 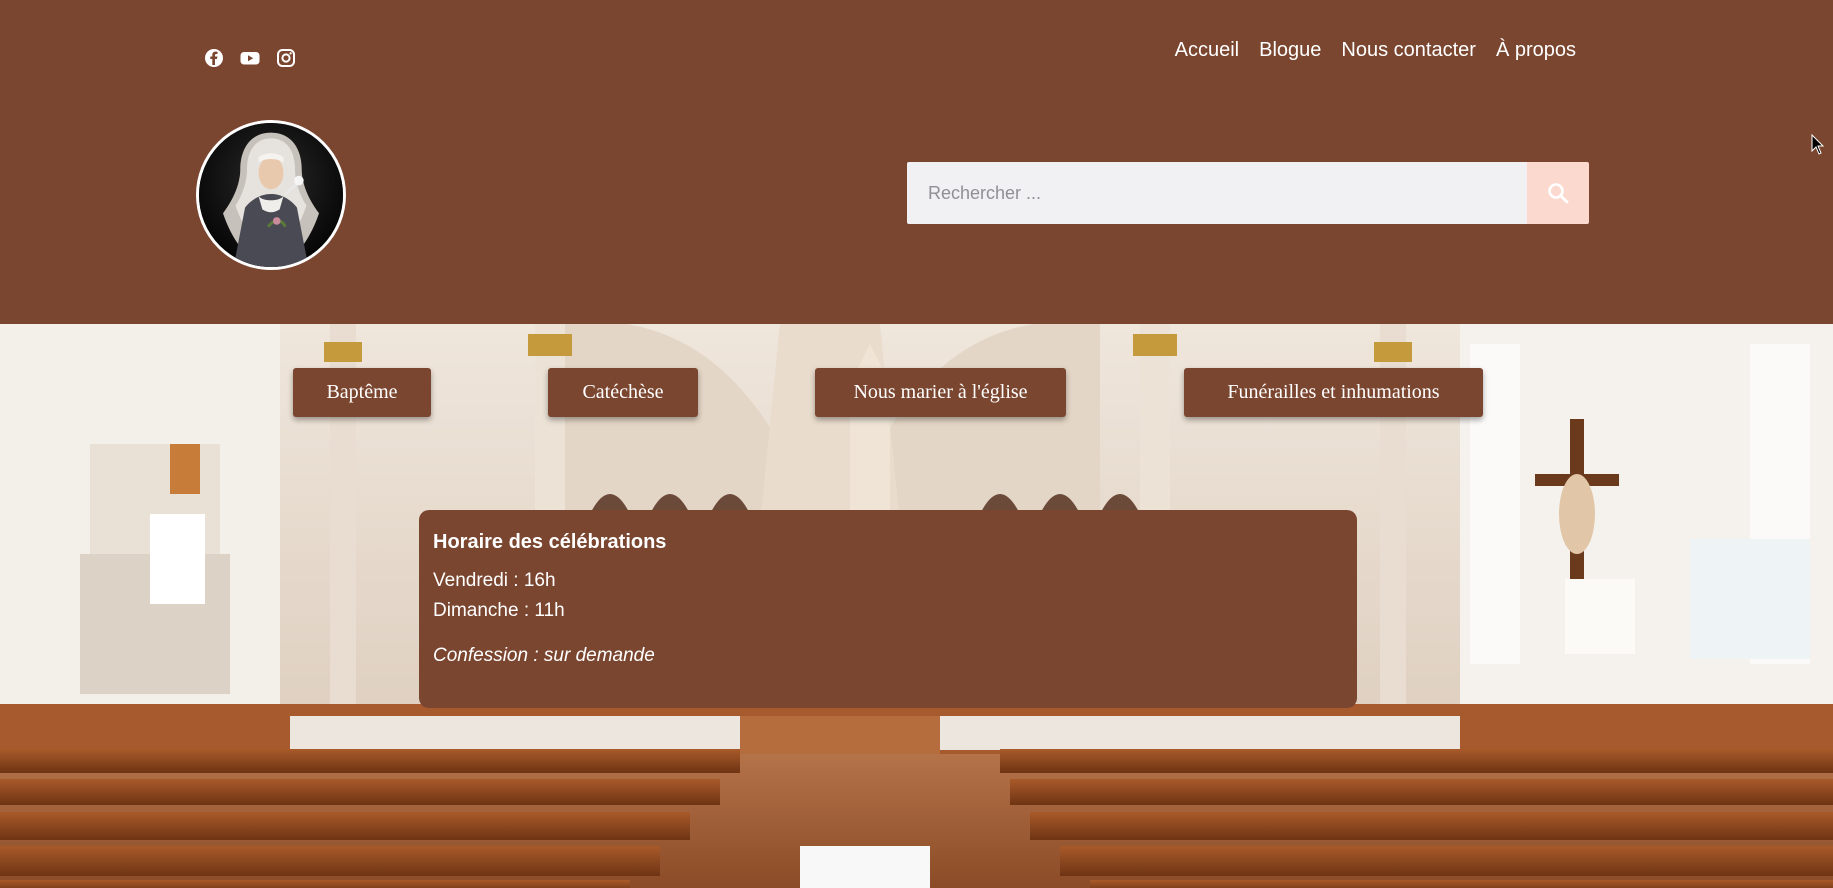 I want to click on nav-contact: Nous contacter, so click(x=1408, y=50).